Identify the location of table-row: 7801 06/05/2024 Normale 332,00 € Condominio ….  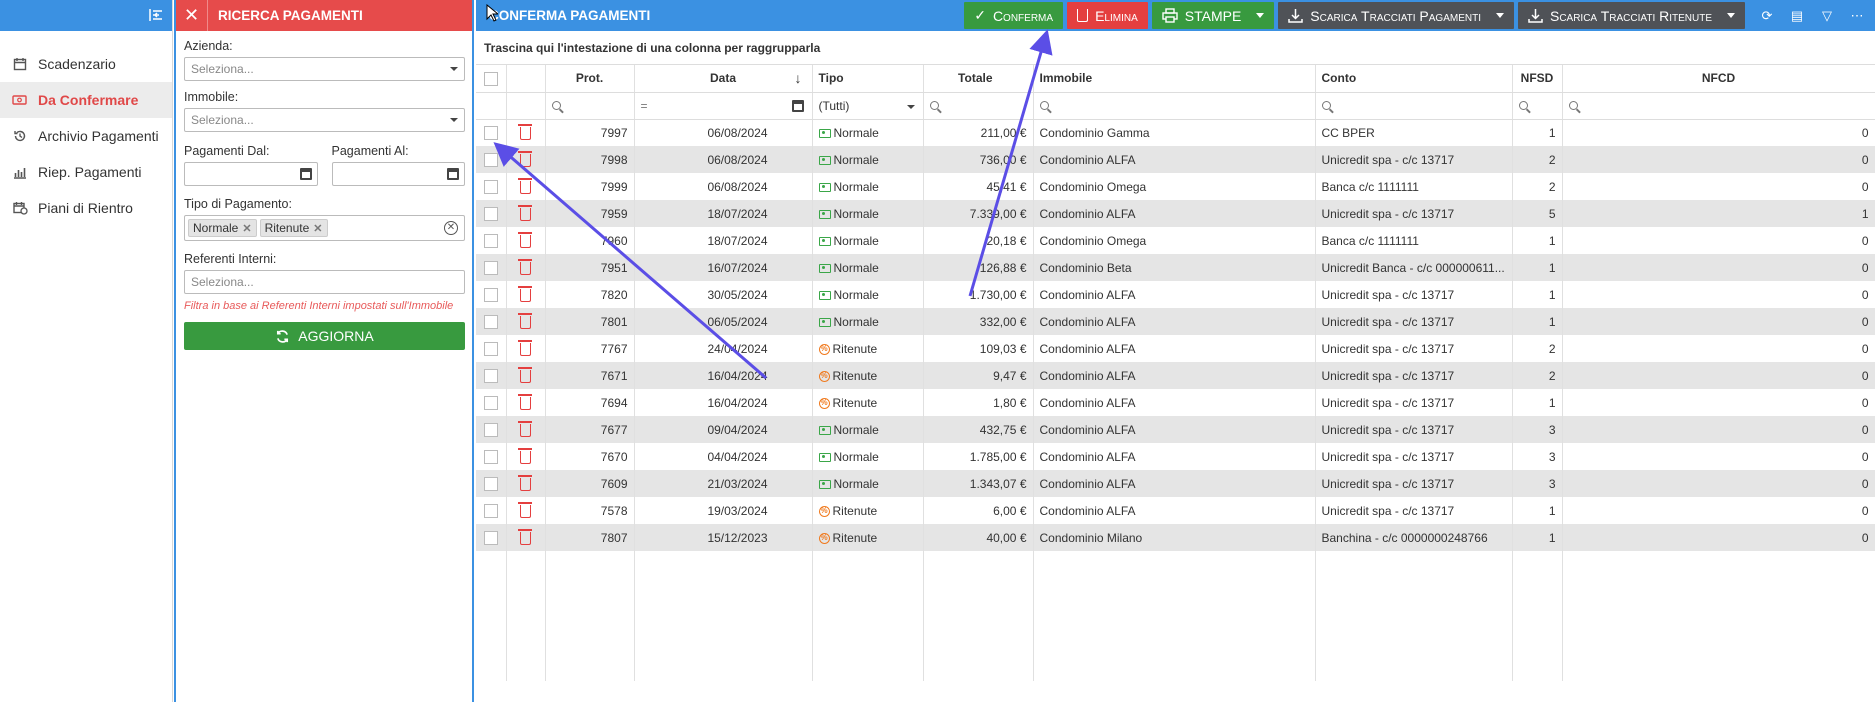
(1175, 321).